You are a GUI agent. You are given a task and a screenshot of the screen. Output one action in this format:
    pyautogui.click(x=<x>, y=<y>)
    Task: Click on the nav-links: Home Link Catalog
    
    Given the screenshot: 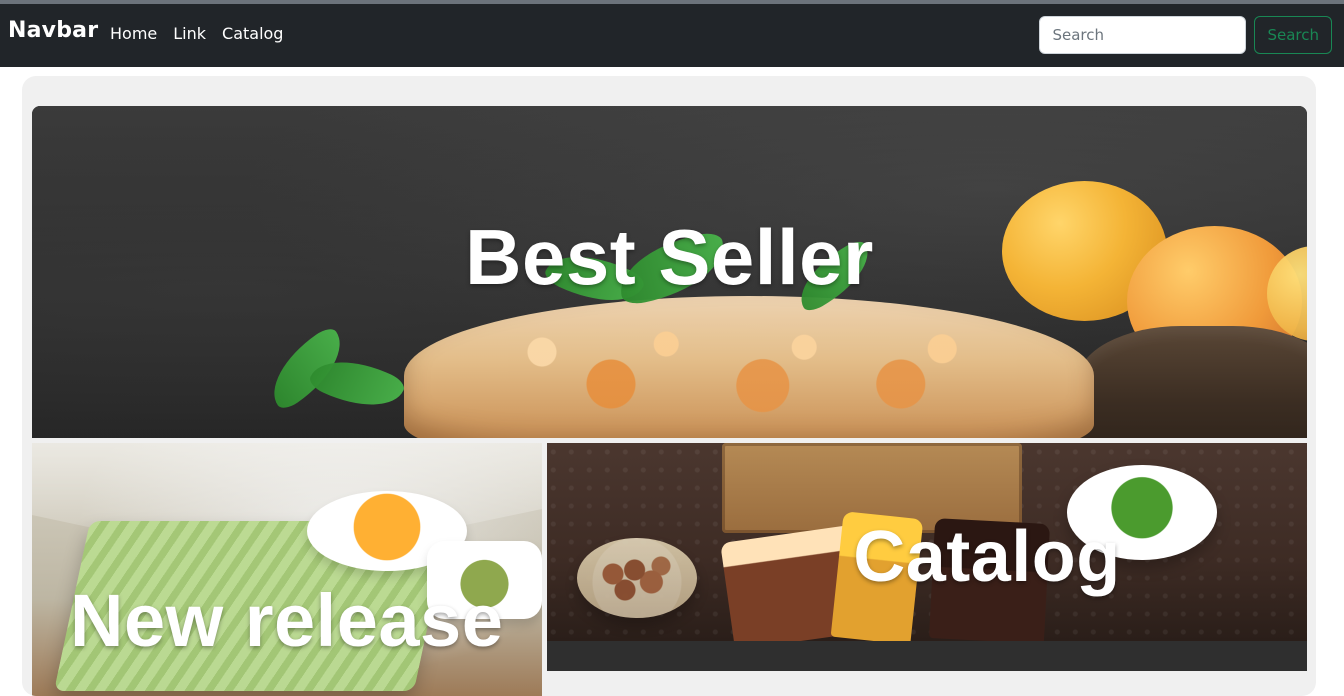 What is the action you would take?
    pyautogui.click(x=196, y=33)
    